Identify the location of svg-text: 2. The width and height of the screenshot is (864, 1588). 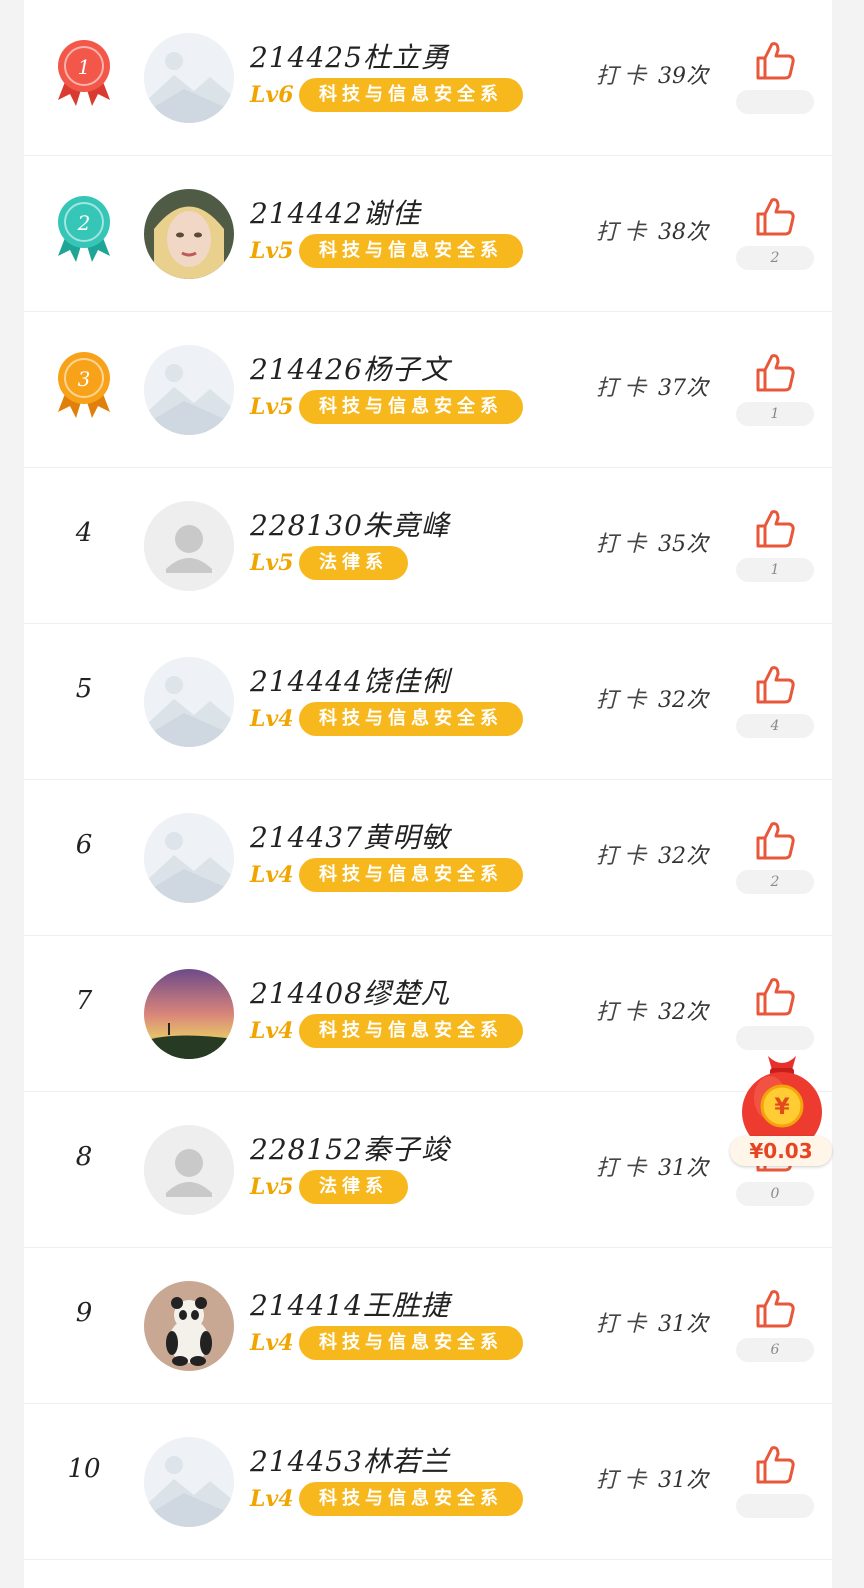
(84, 223).